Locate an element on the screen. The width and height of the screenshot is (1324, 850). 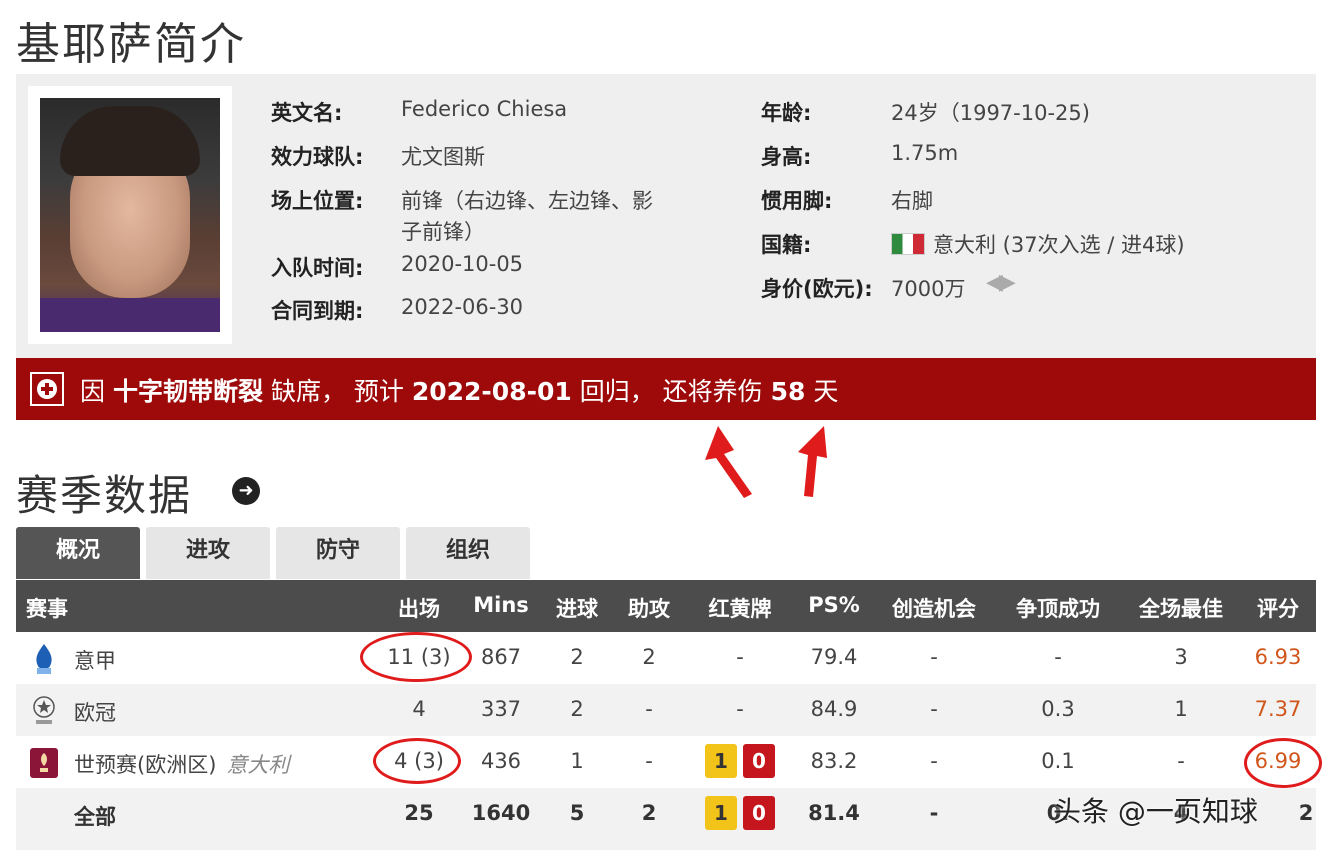
injury-banner: 因 十字韧带断裂 缺席， 预计 2022-08-01 回归， 还将养伤 58 天 is located at coordinates (666, 389).